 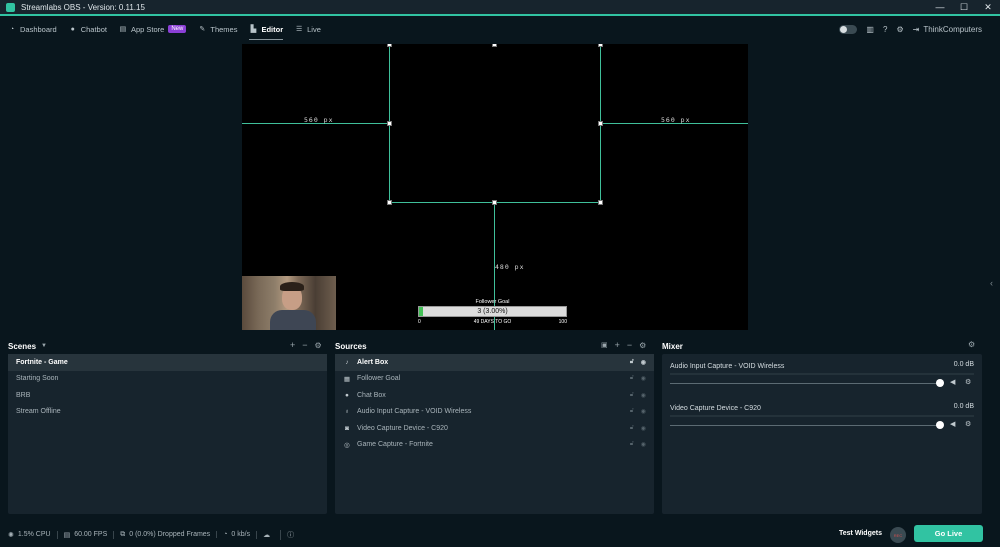 I want to click on mixer-settings-icon: ⚙, so click(x=971, y=344).